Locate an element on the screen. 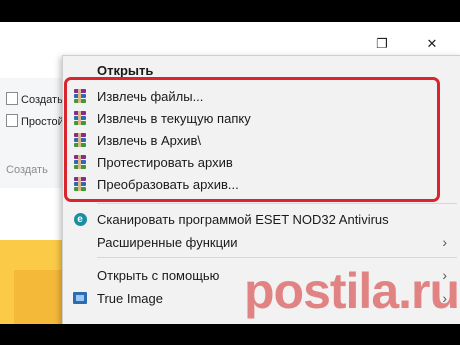 This screenshot has width=460, height=345. close-icon: ✕ is located at coordinates (432, 43).